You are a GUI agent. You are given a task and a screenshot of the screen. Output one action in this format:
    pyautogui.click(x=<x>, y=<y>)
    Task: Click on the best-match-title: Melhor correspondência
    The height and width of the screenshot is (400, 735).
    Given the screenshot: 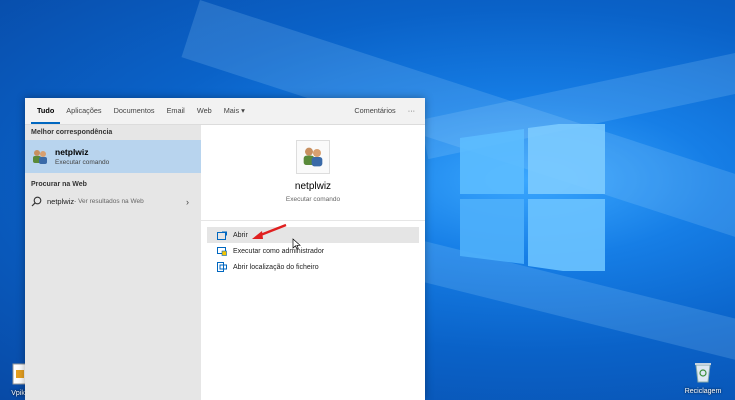 What is the action you would take?
    pyautogui.click(x=72, y=132)
    